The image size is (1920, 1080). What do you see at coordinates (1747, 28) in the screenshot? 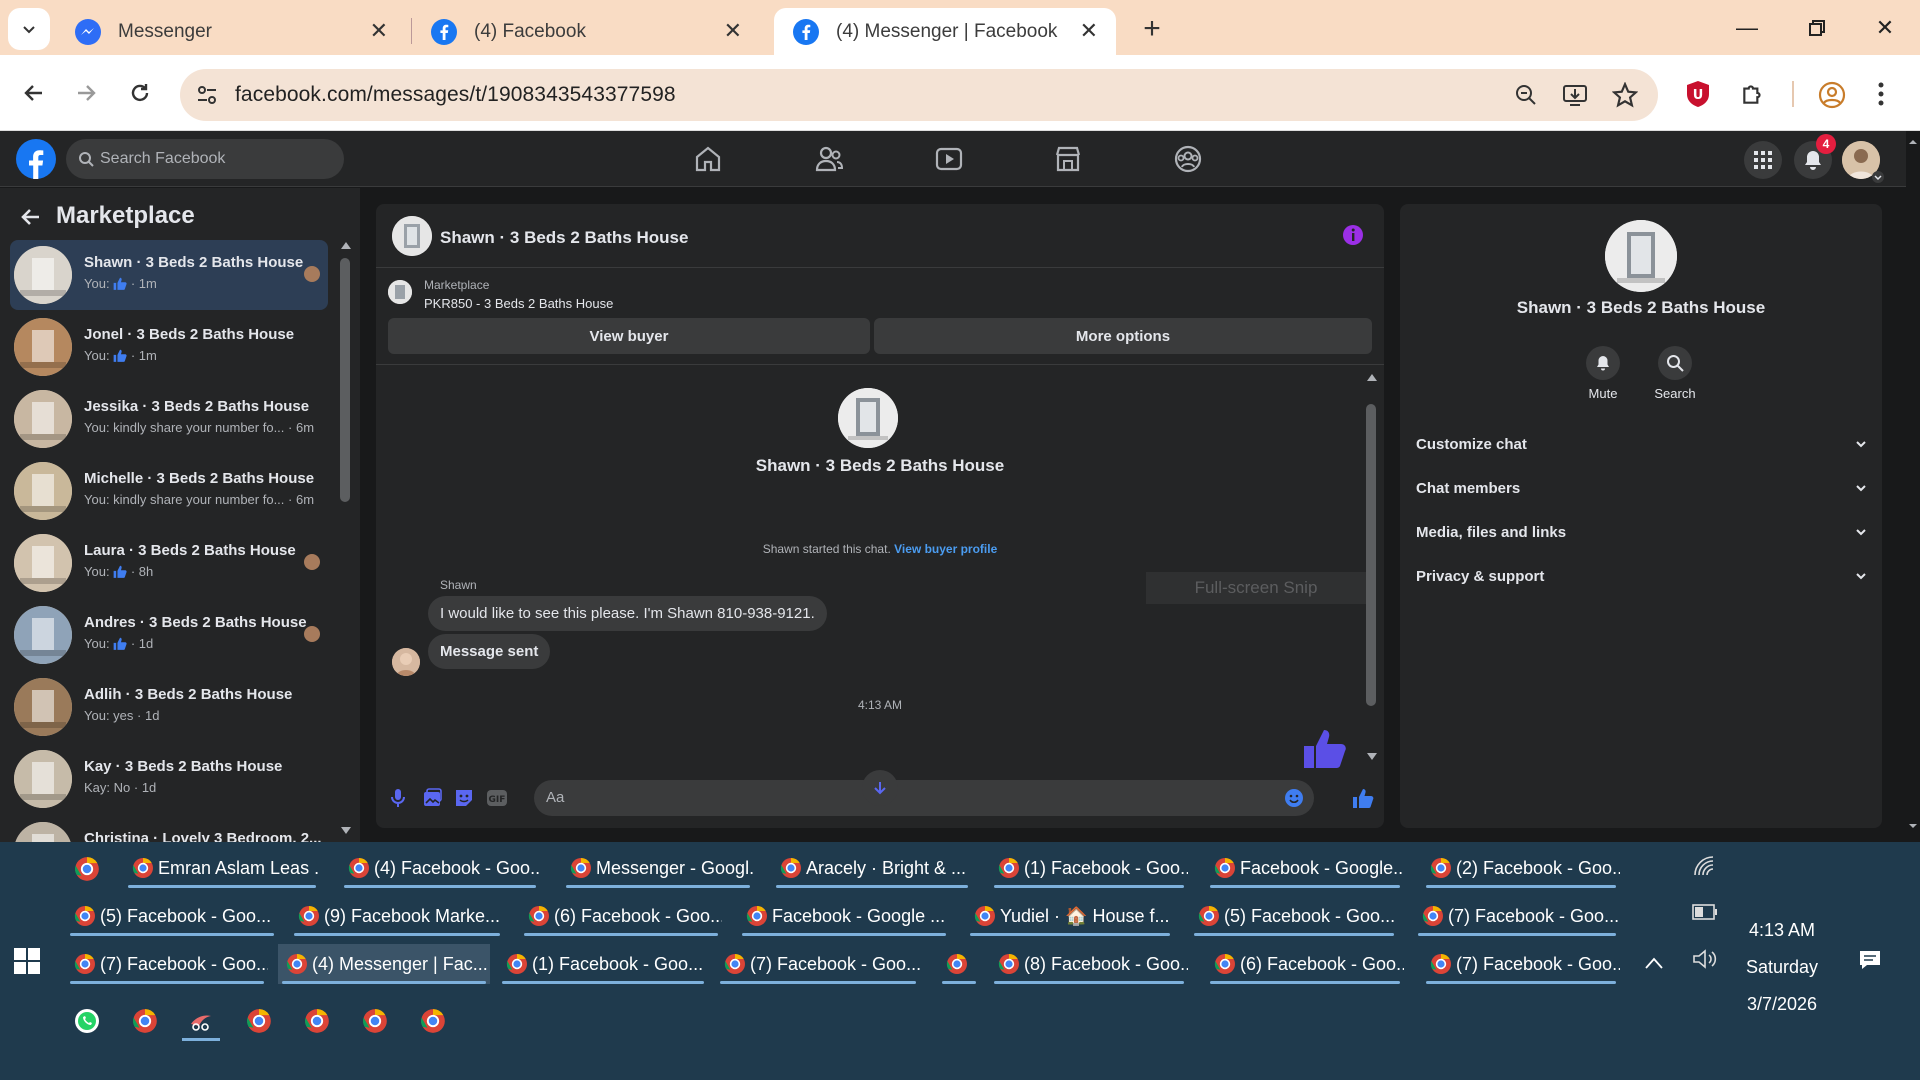
I see `minimize-button: —` at bounding box center [1747, 28].